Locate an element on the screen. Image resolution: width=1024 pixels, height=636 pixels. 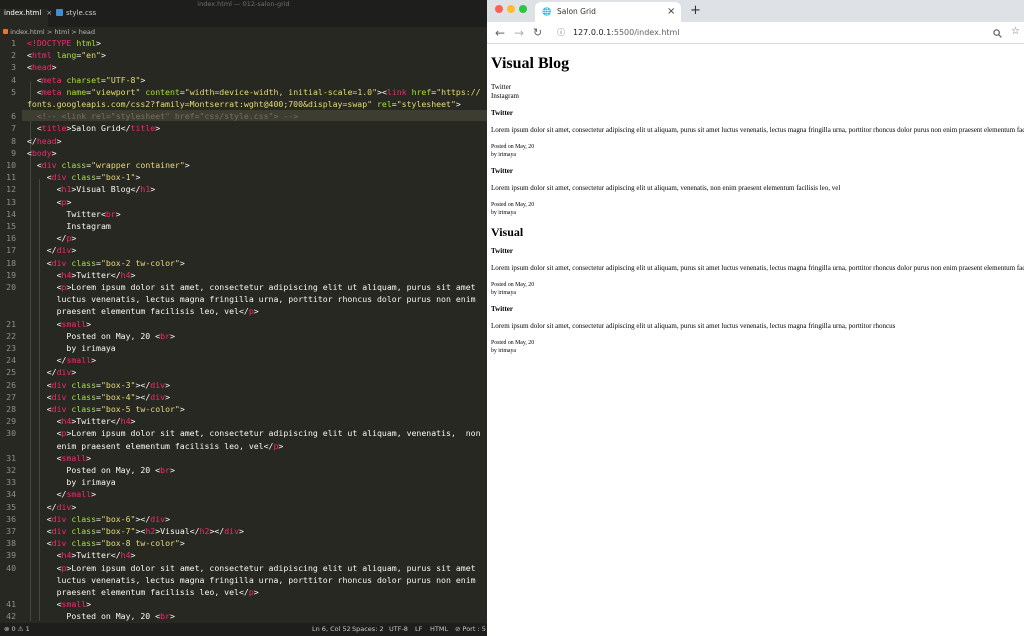
browser-tab: 🌐 Salon Grid × is located at coordinates (608, 12).